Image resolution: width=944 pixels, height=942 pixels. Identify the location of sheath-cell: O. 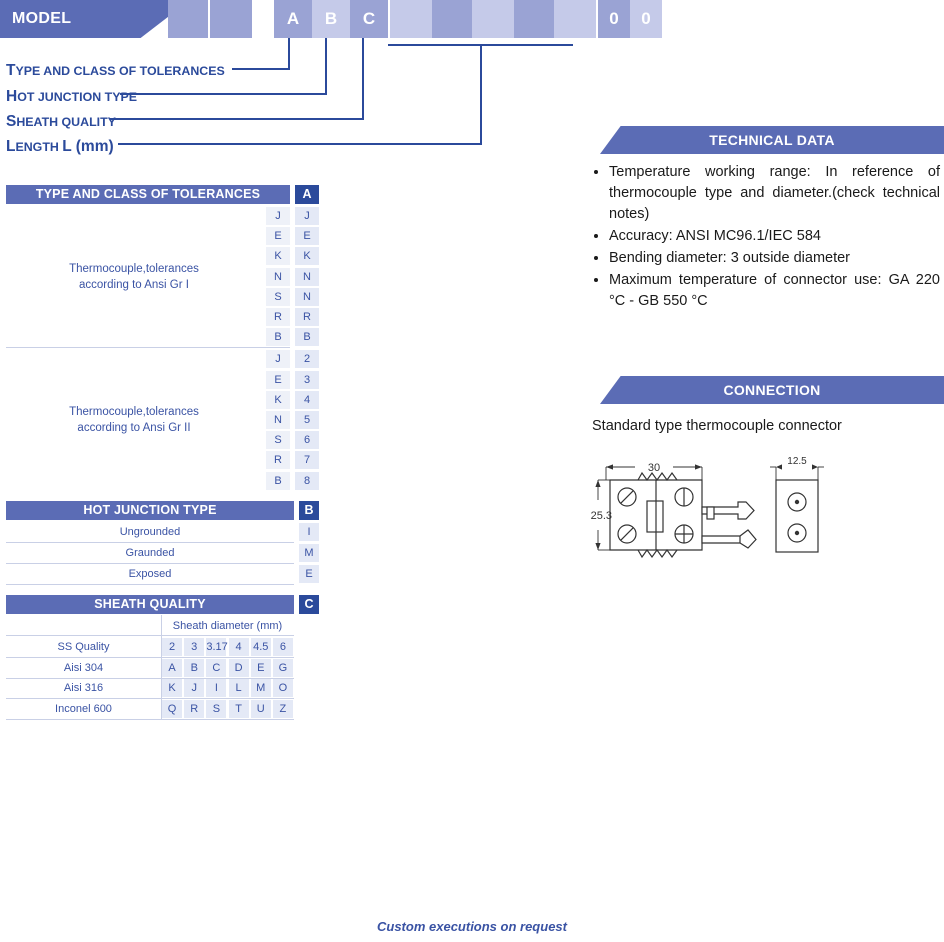
(282, 688).